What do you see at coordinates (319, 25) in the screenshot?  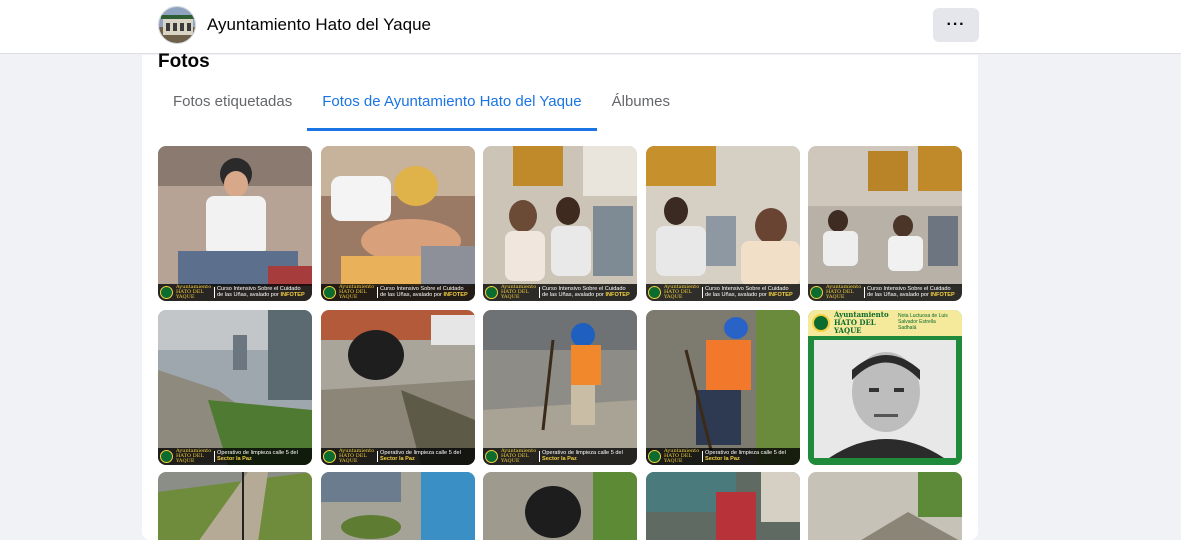 I see `page-name: Ayuntamiento Hato del Yaque` at bounding box center [319, 25].